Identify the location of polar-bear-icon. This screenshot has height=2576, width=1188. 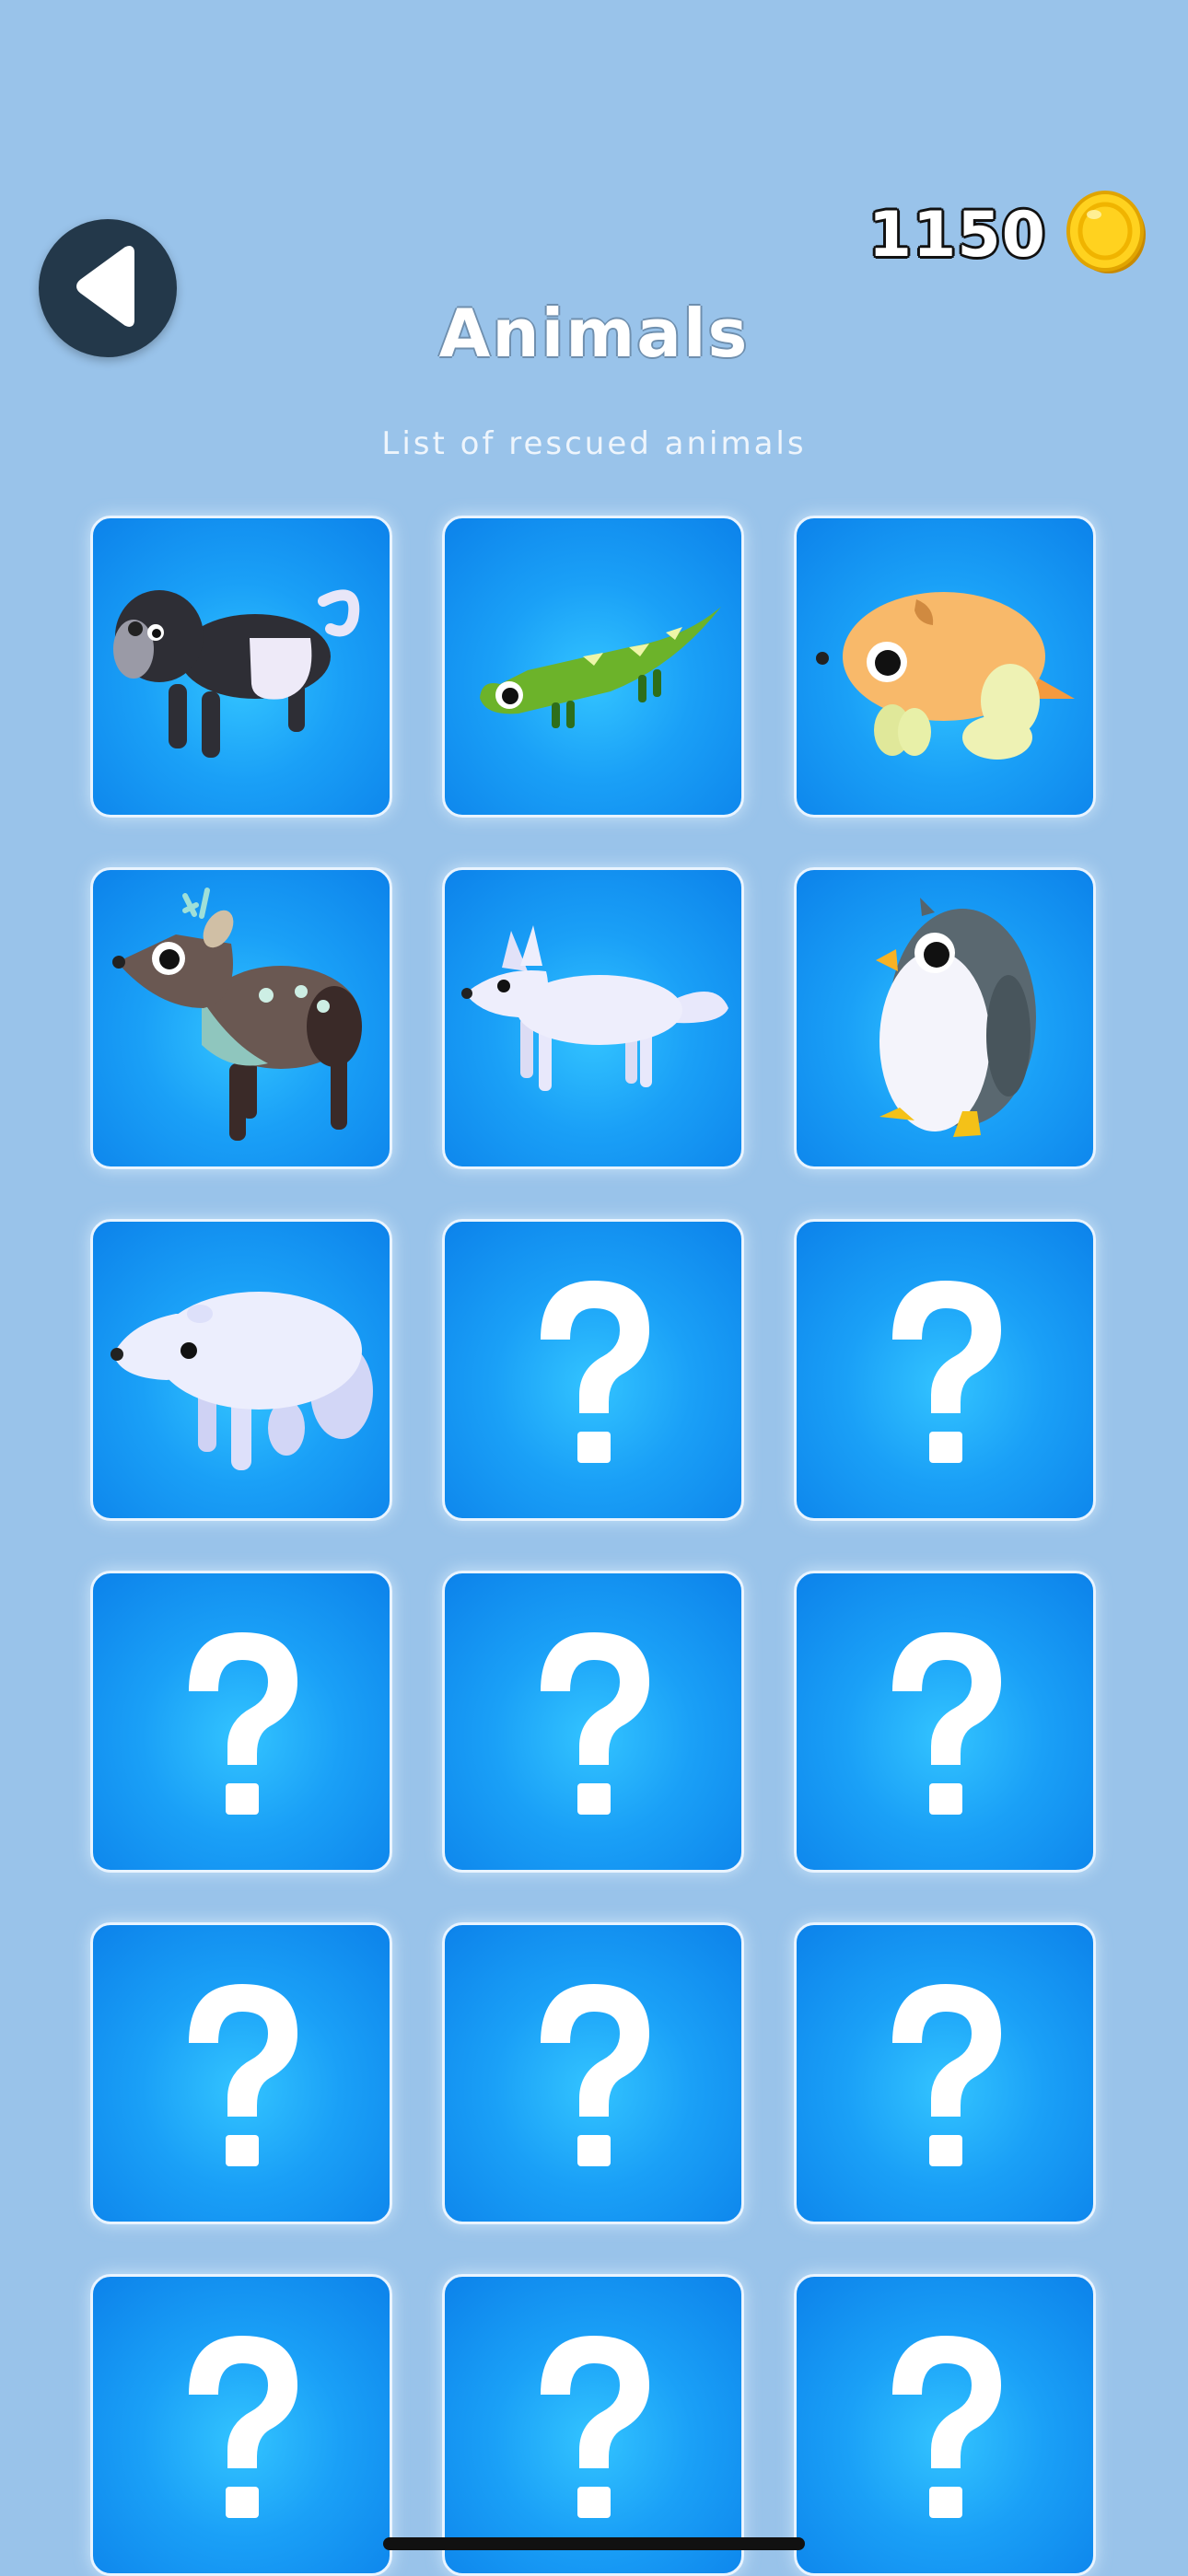
(242, 1381).